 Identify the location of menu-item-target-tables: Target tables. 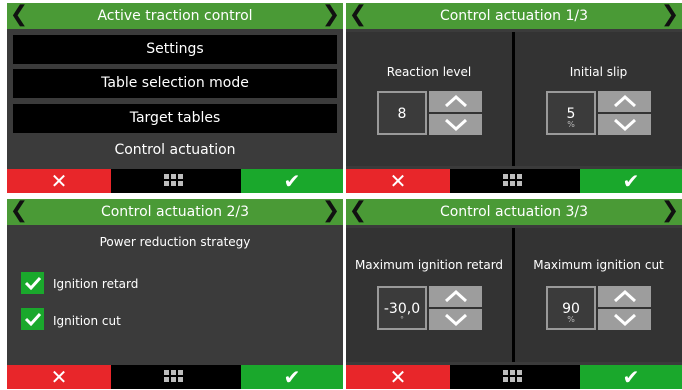
(175, 118).